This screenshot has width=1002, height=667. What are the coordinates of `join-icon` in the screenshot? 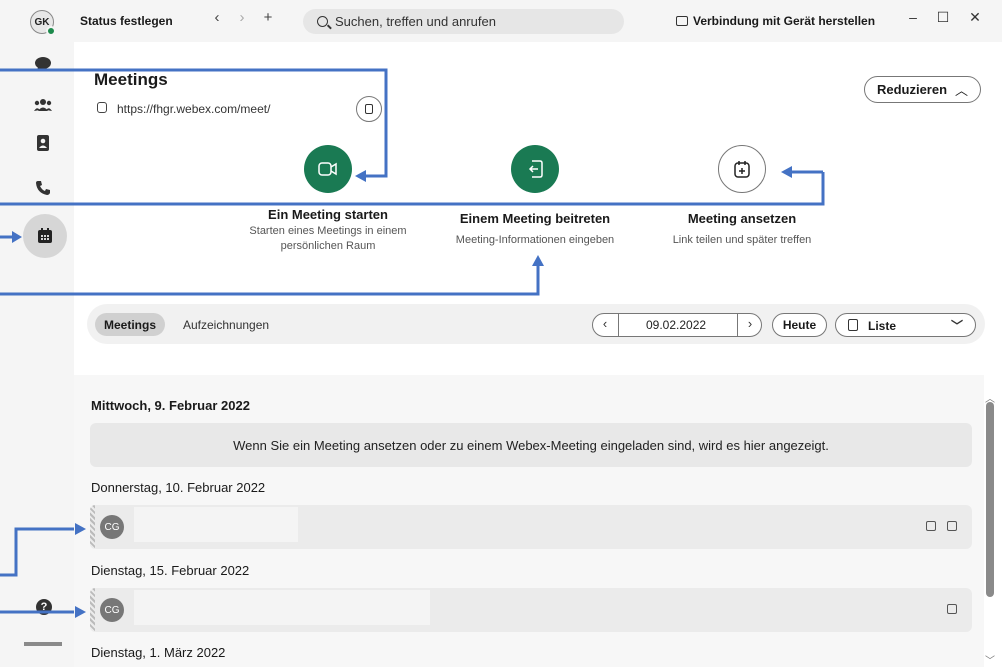 It's located at (535, 169).